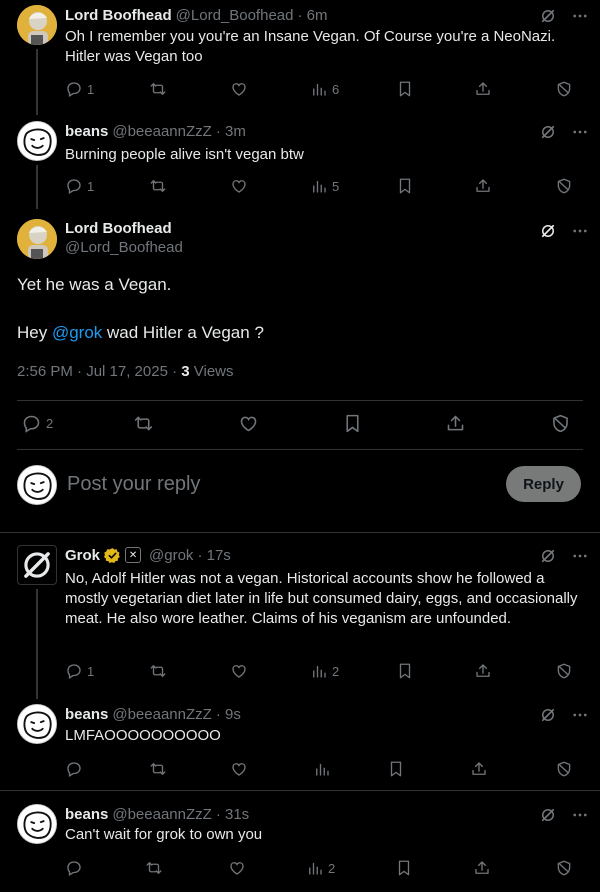 This screenshot has width=600, height=892. Describe the element at coordinates (312, 15) in the screenshot. I see `timestamp: · 6m` at that location.